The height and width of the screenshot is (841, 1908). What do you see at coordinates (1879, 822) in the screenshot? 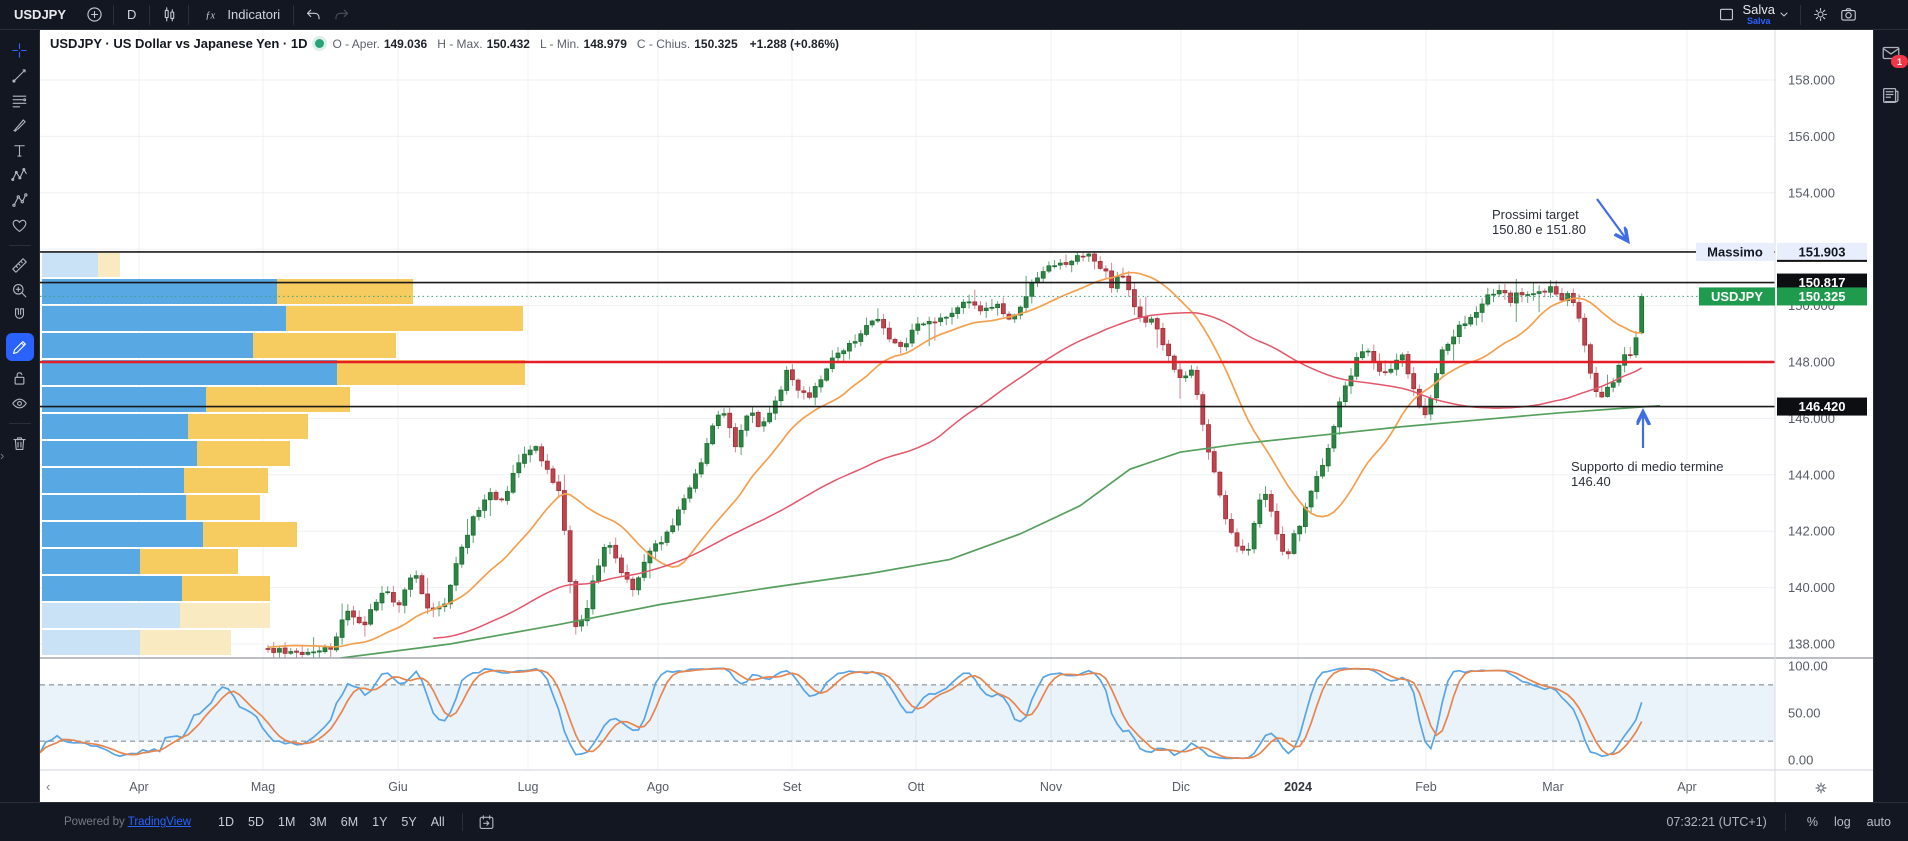
I see `auto-scale-button: auto` at bounding box center [1879, 822].